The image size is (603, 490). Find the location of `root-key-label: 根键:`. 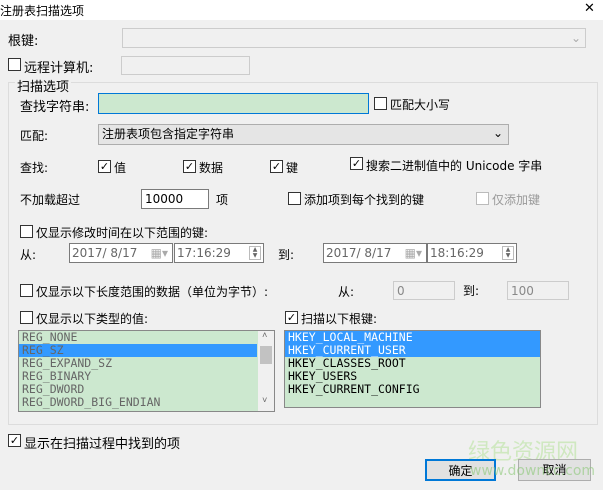

root-key-label: 根键: is located at coordinates (23, 41).